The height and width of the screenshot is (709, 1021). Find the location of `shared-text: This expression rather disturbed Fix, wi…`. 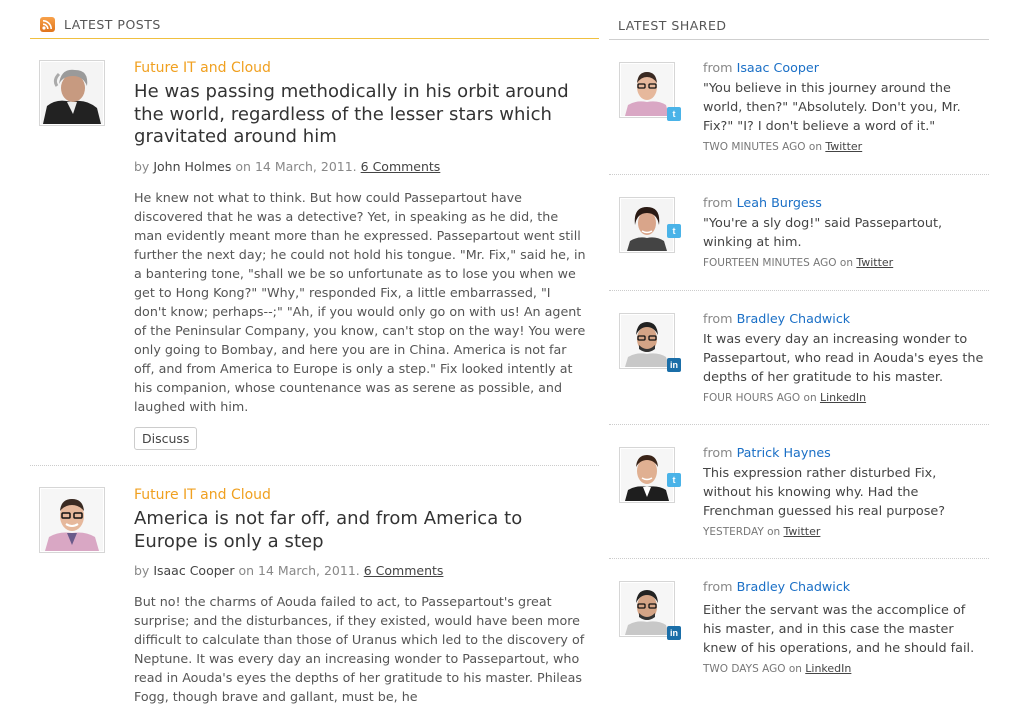

shared-text: This expression rather disturbed Fix, wi… is located at coordinates (824, 492).